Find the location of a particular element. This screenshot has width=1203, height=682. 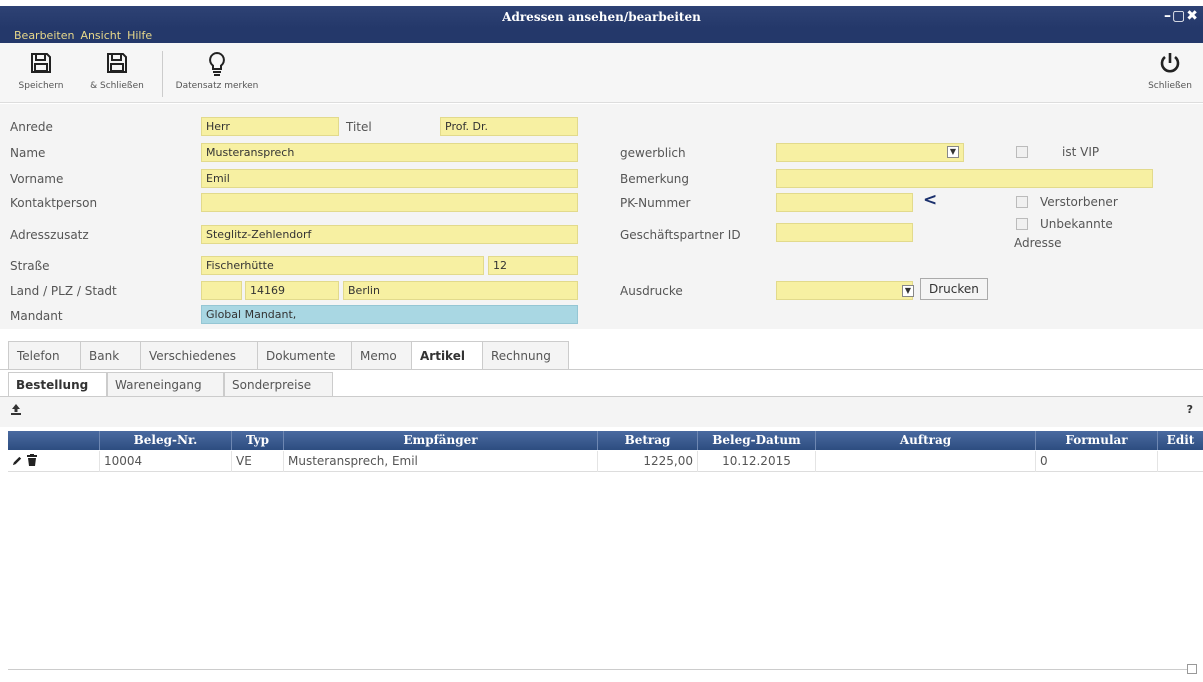

kontaktperson-field is located at coordinates (389, 202).